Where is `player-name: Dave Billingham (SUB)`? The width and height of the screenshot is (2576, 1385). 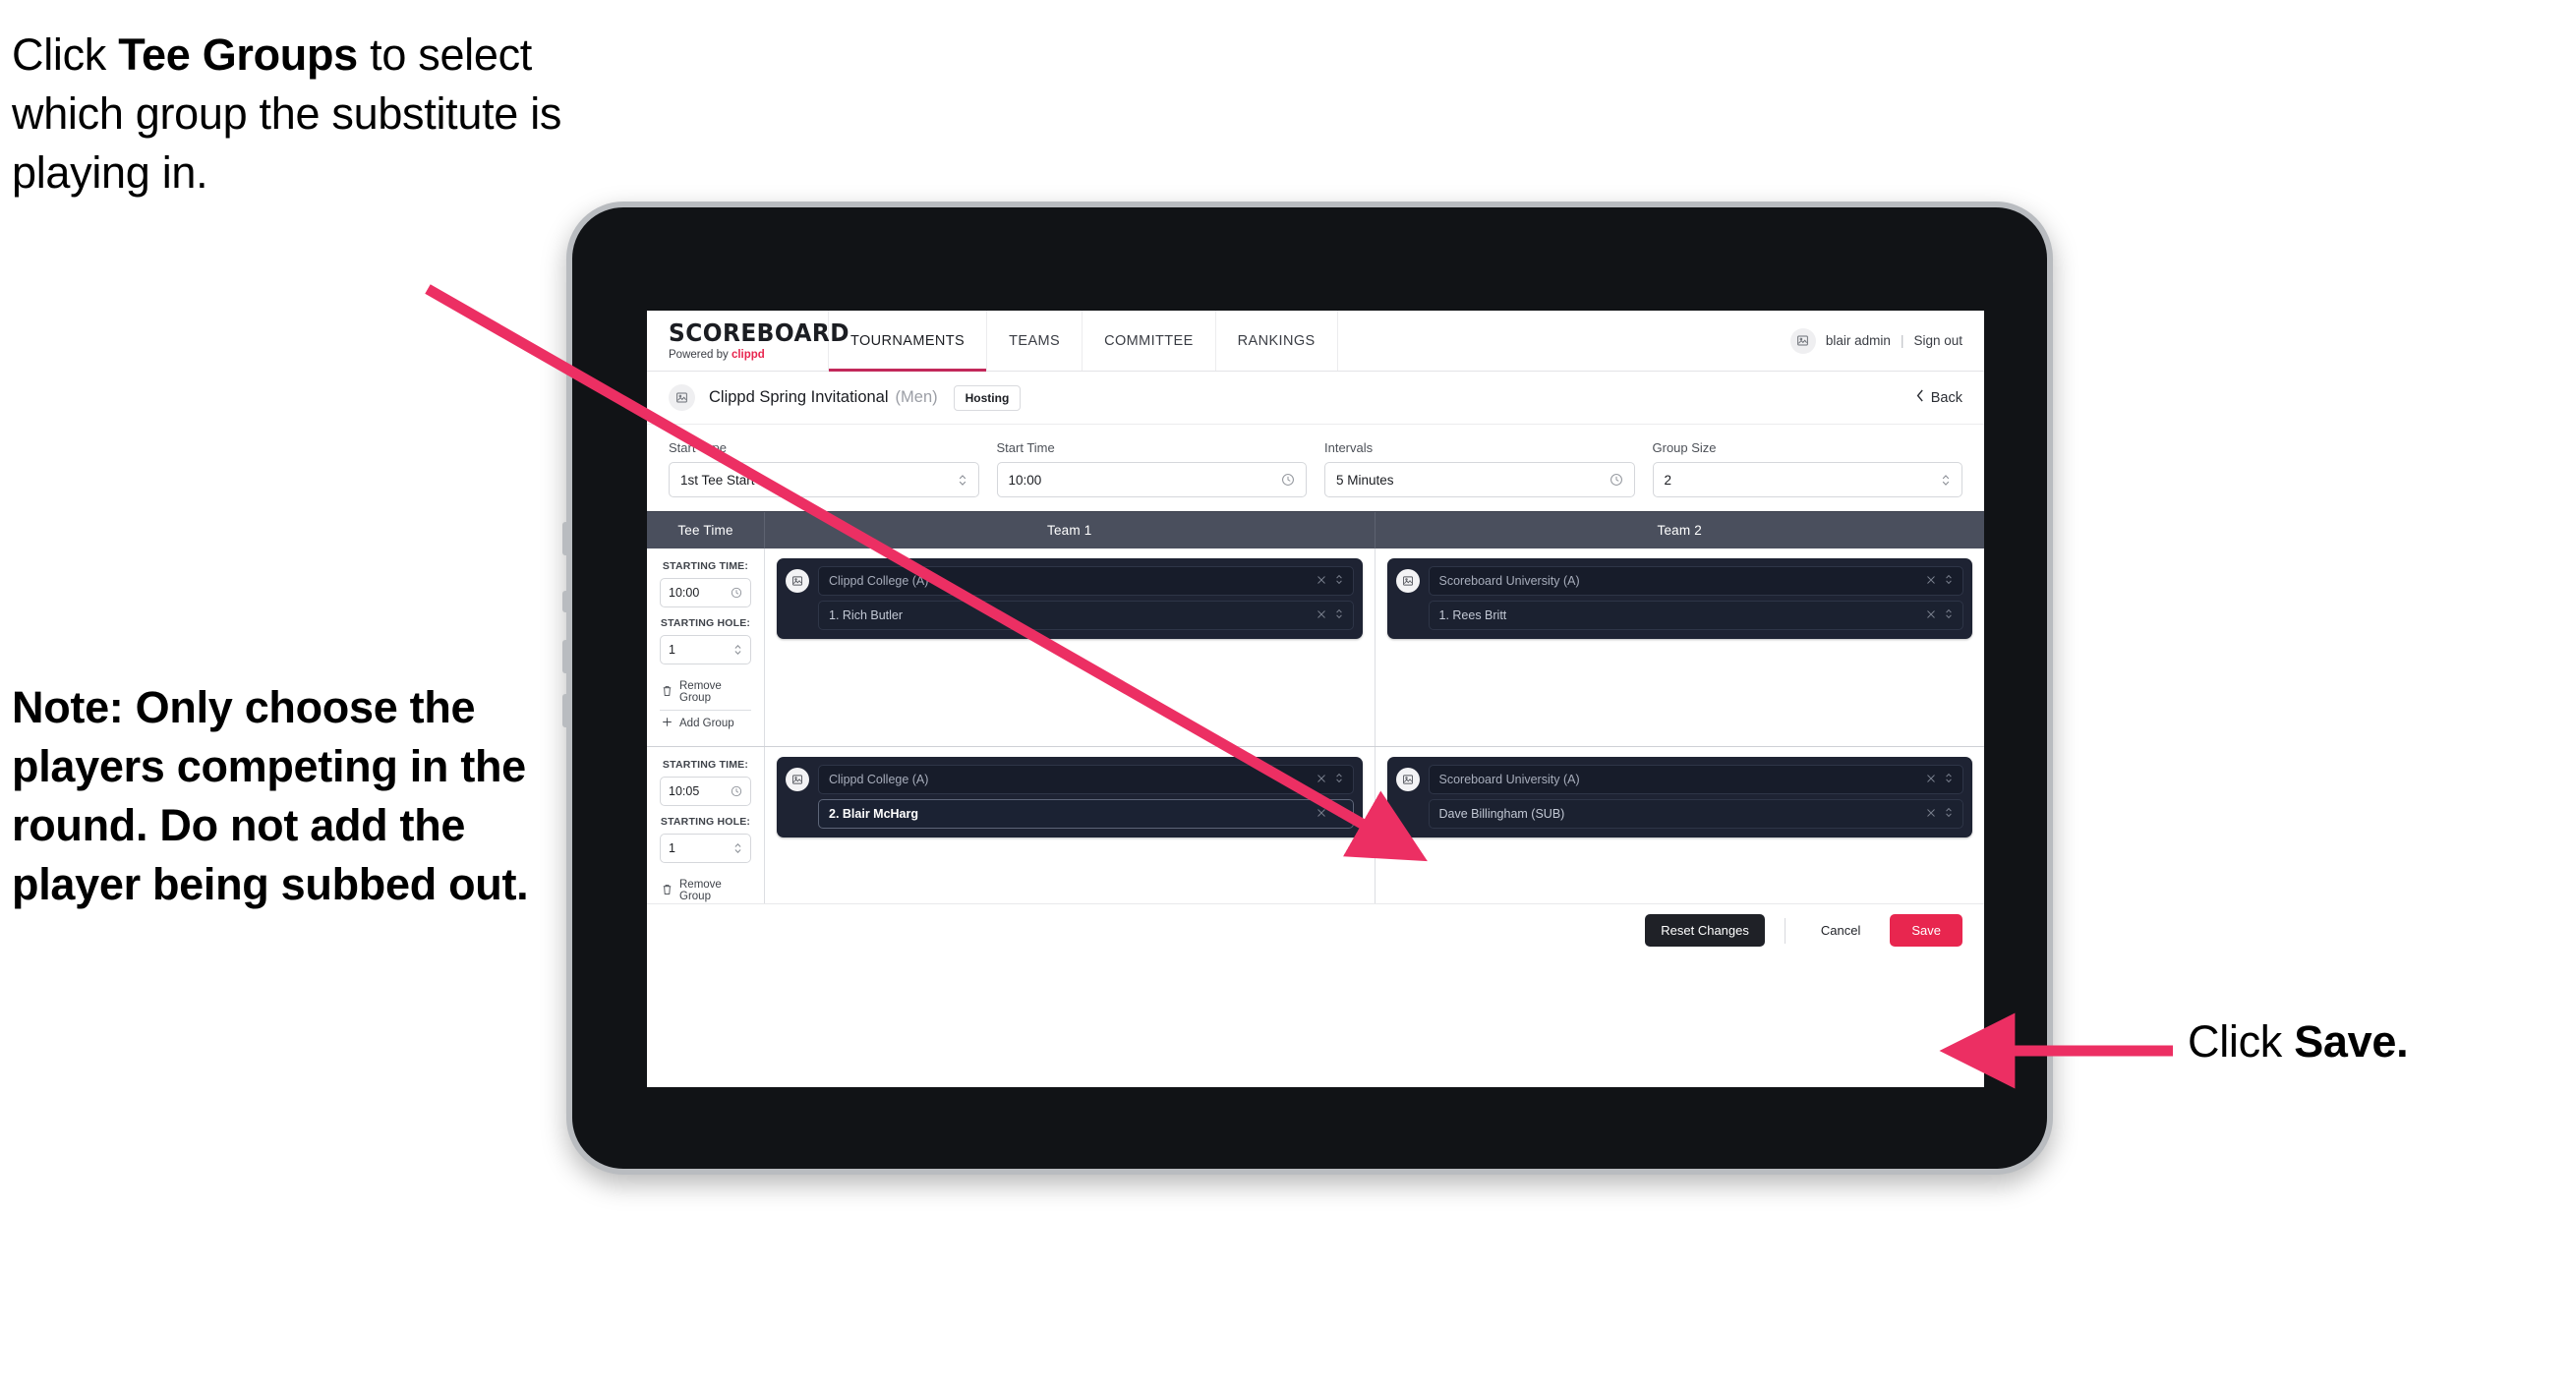 player-name: Dave Billingham (SUB) is located at coordinates (1501, 814).